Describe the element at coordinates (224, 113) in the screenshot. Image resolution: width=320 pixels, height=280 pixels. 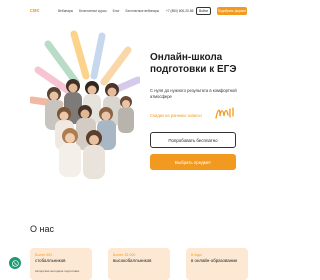
I see `squiggle-icon` at that location.